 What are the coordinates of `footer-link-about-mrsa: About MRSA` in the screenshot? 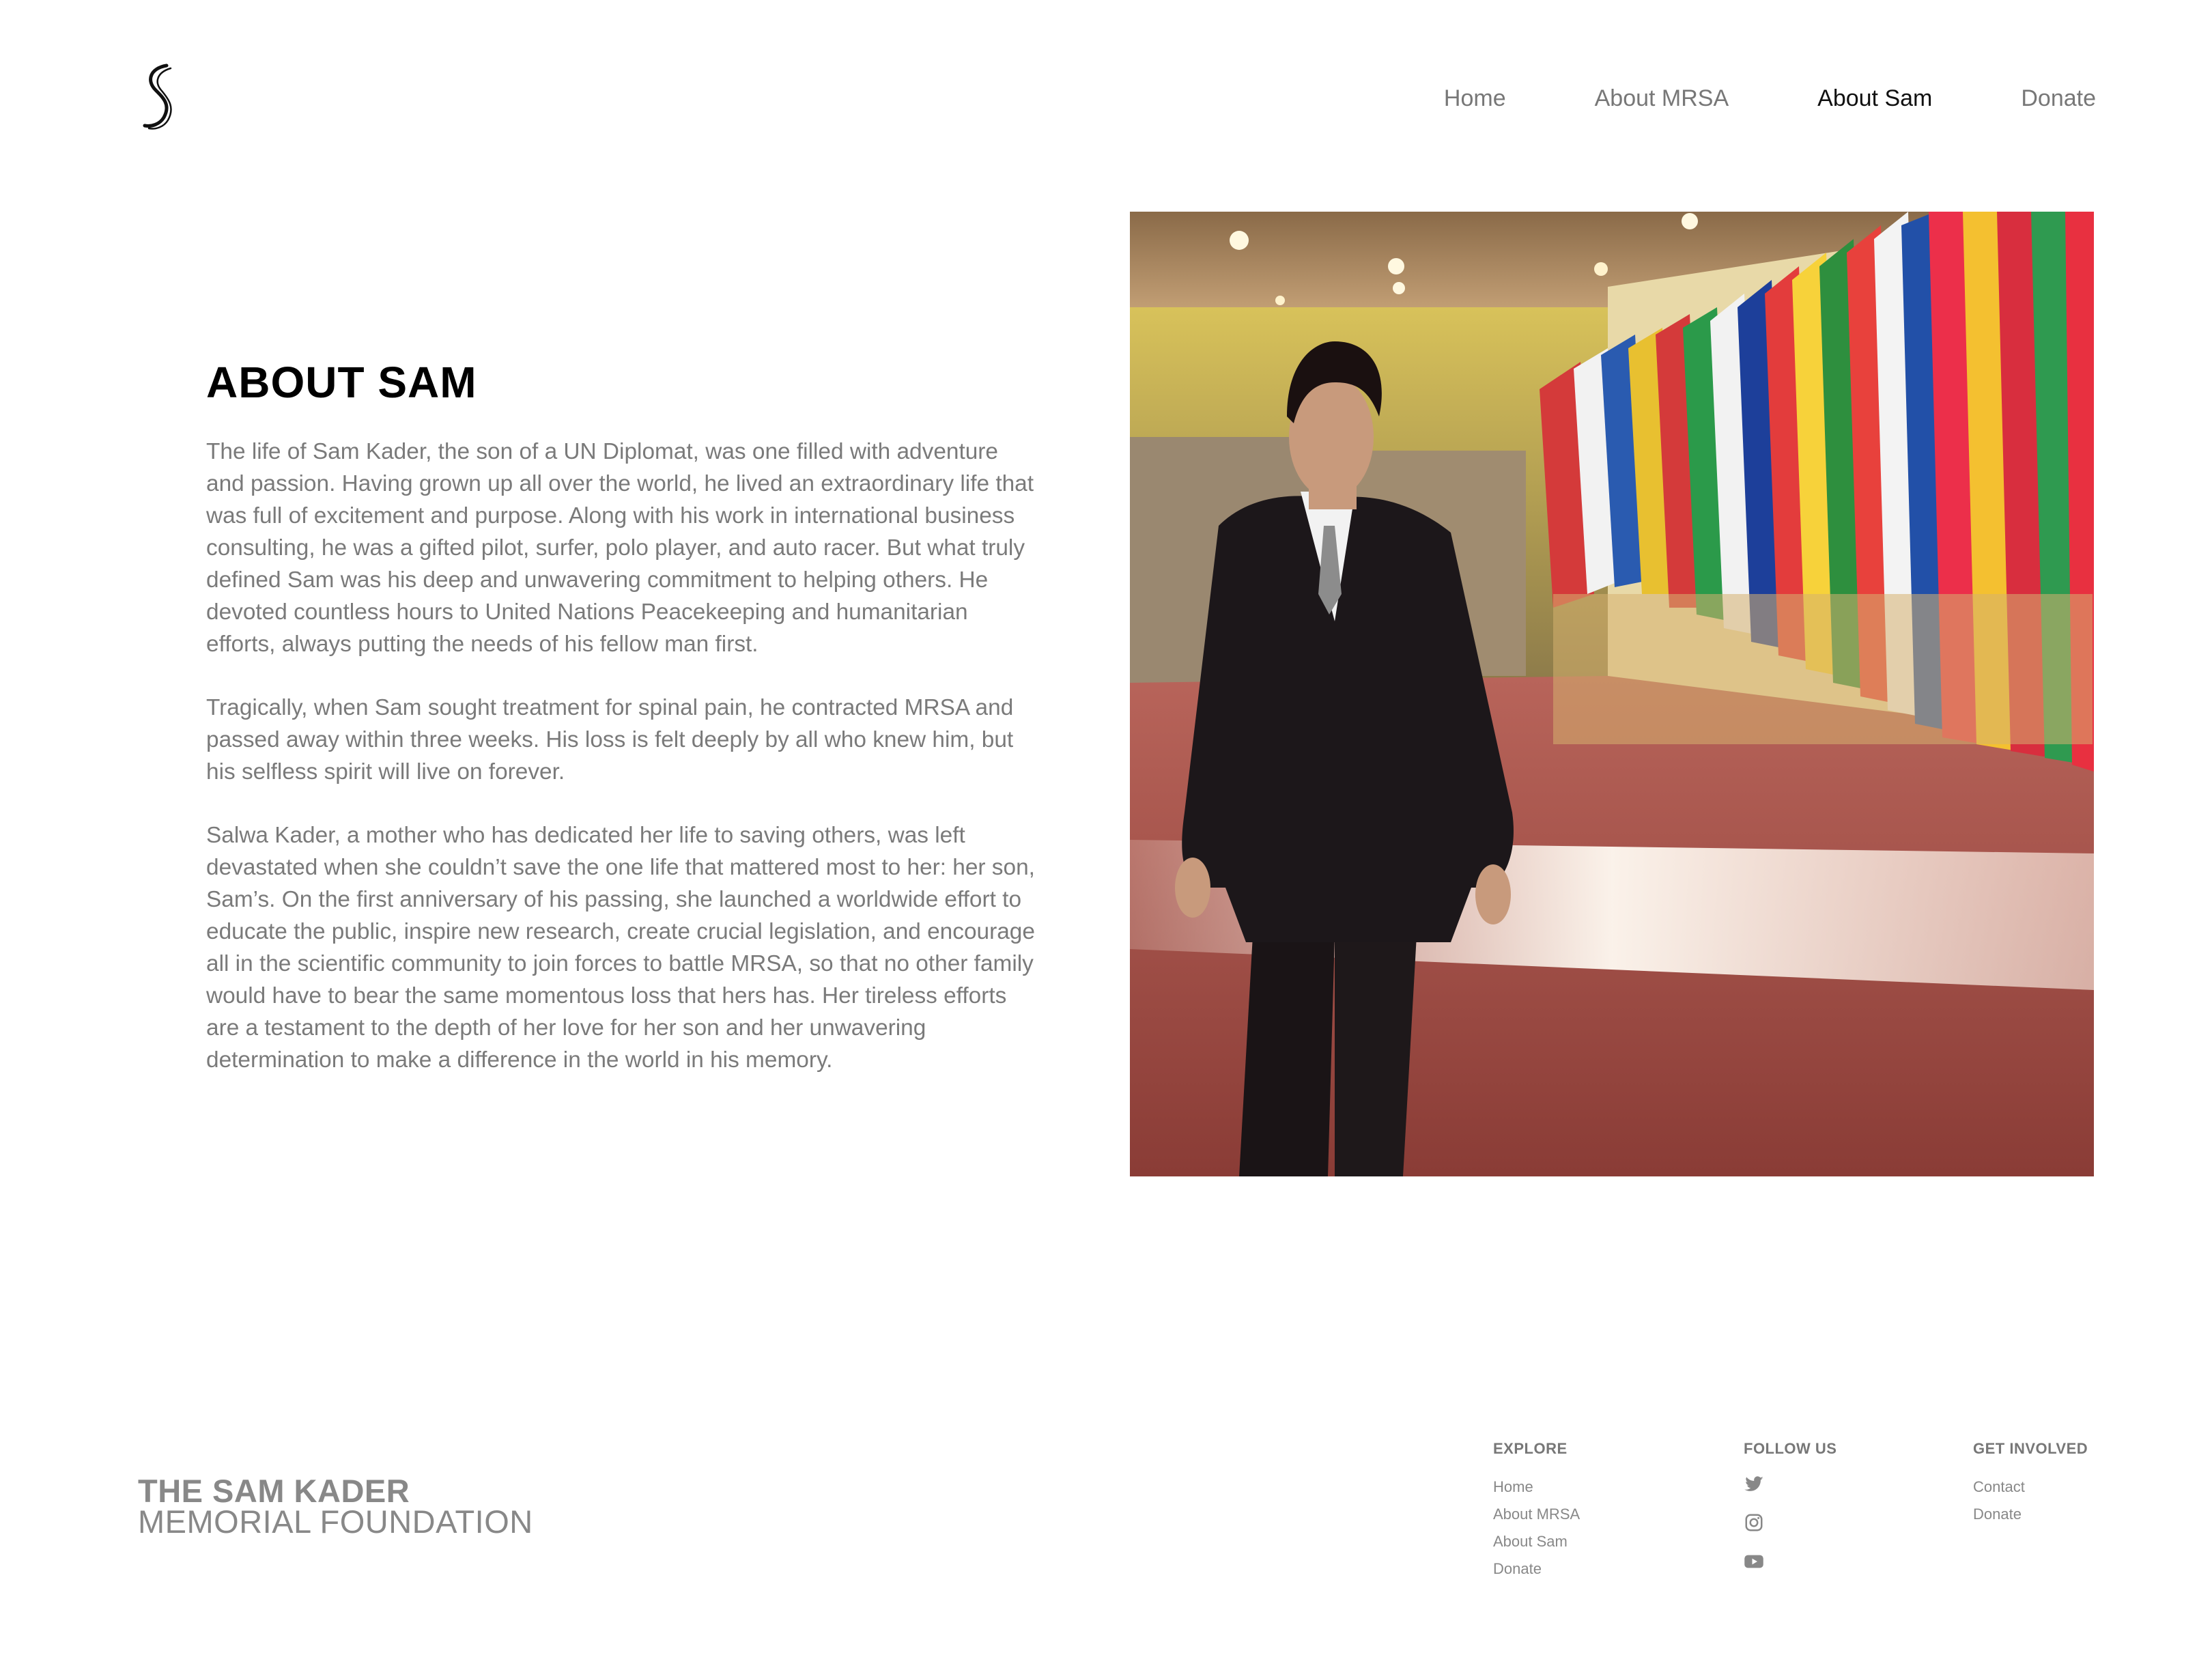 It's located at (1536, 1514).